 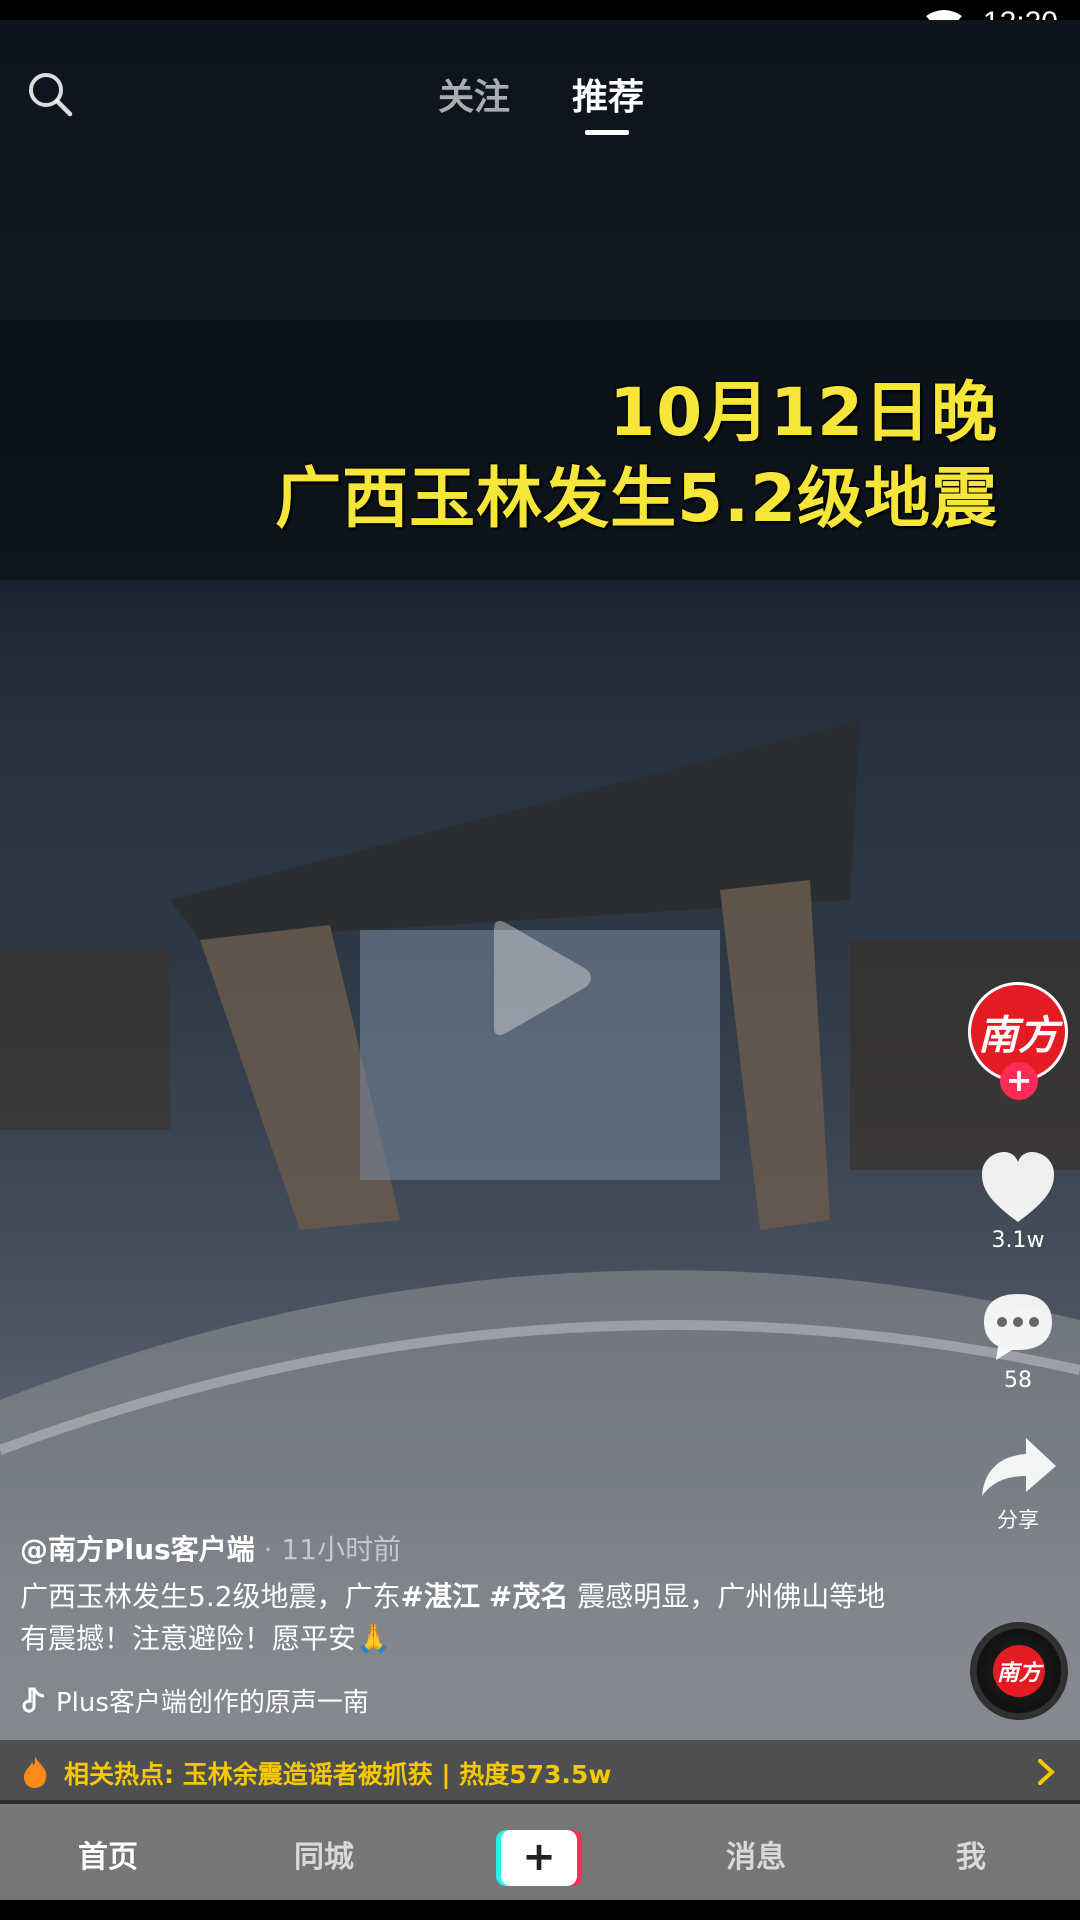 I want to click on active-tab-indicator, so click(x=607, y=132).